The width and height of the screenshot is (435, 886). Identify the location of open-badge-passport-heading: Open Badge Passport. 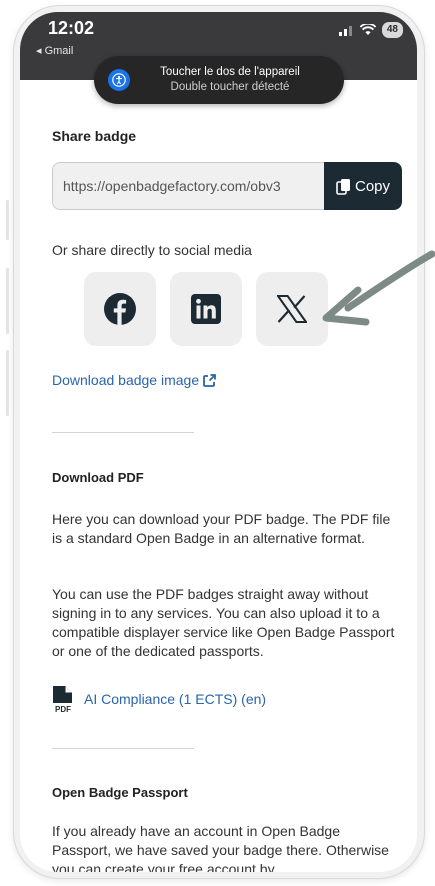
(120, 792).